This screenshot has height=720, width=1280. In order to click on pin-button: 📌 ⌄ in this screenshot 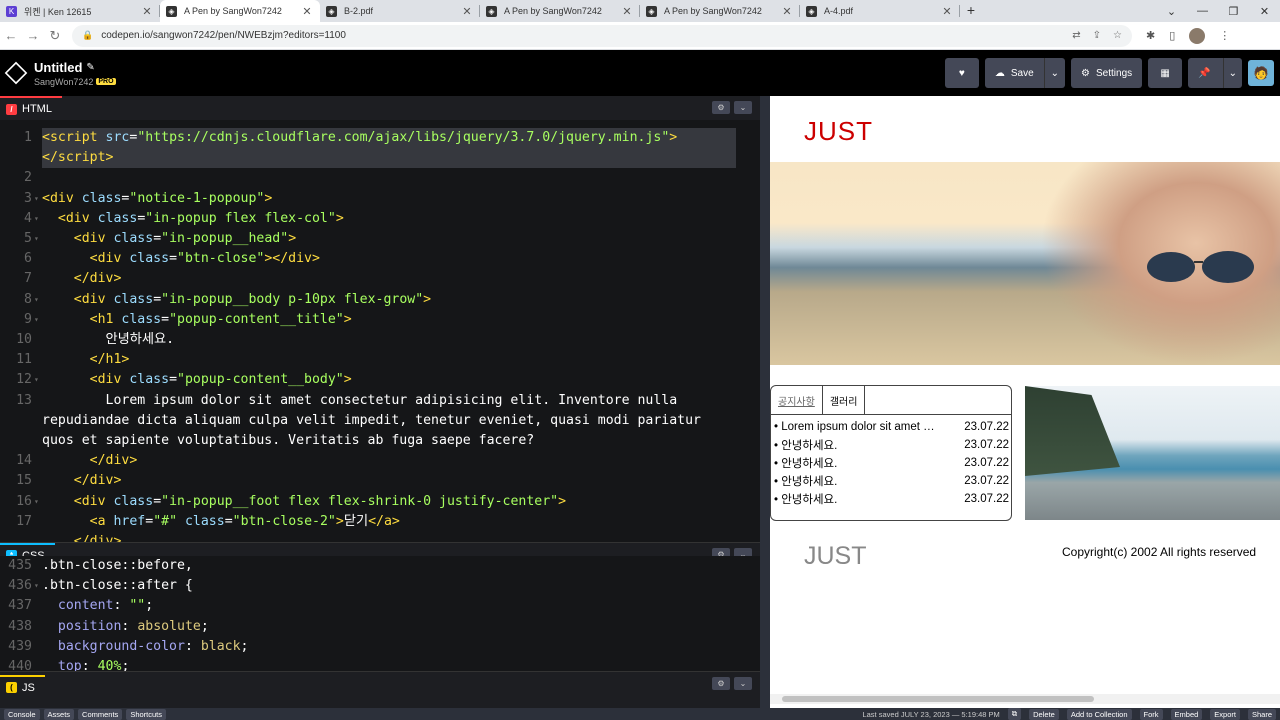, I will do `click(1215, 73)`.